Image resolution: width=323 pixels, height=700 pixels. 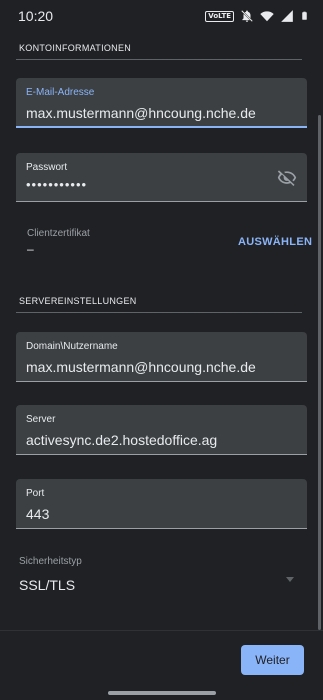 What do you see at coordinates (50, 561) in the screenshot?
I see `security-type-label: Sicherheitstyp` at bounding box center [50, 561].